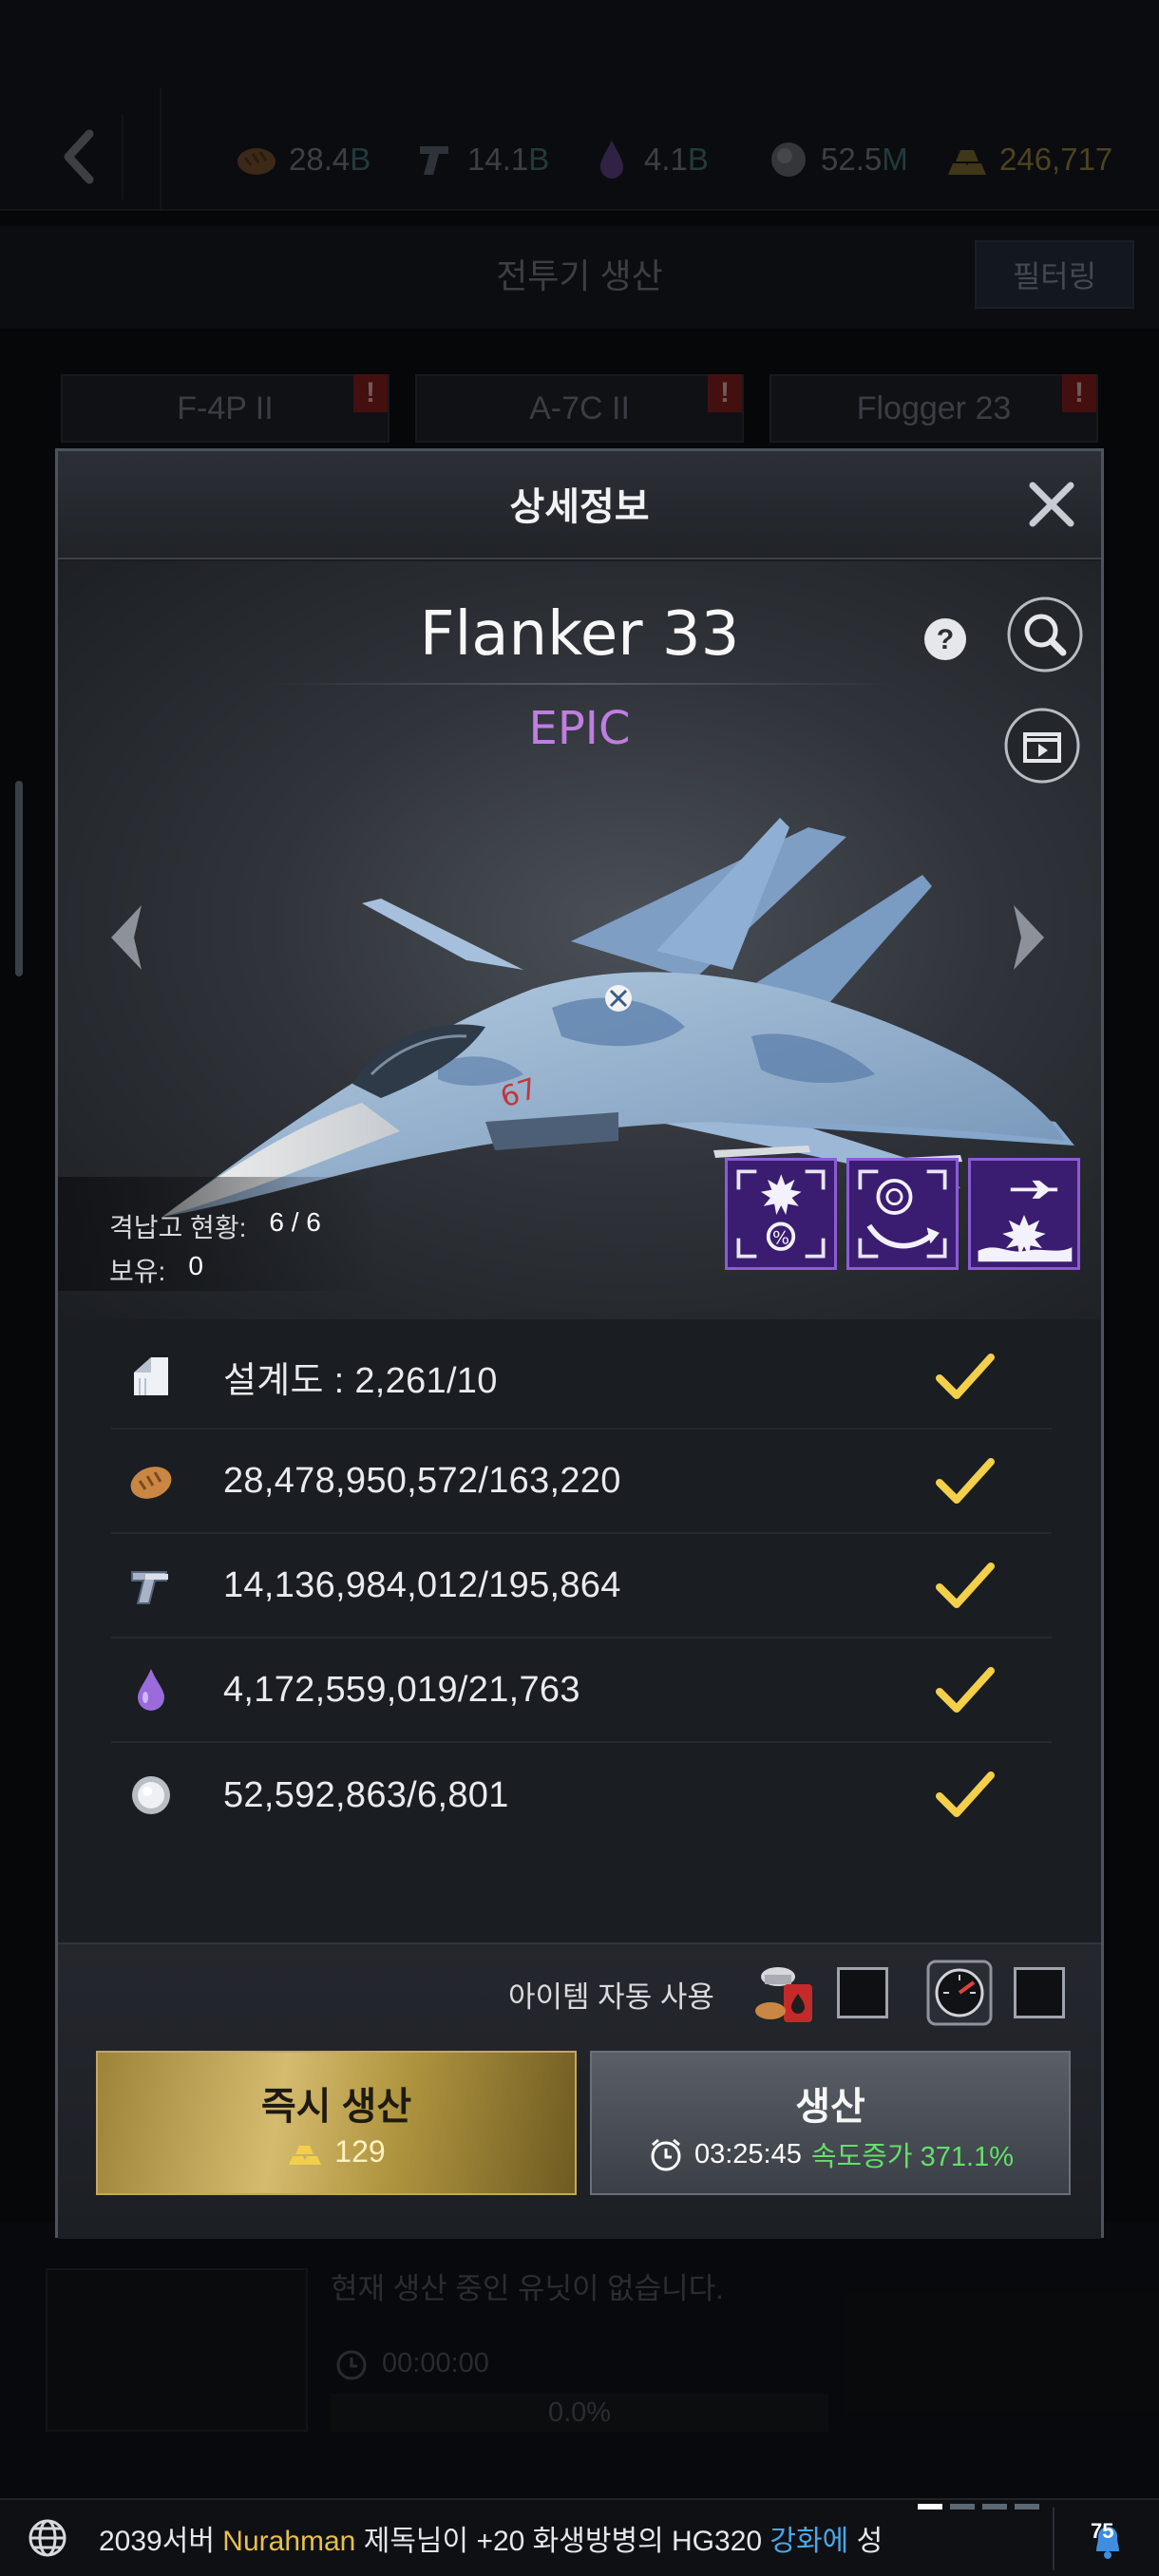 The width and height of the screenshot is (1159, 2576). I want to click on auto-use-supply-checkbox, so click(862, 1992).